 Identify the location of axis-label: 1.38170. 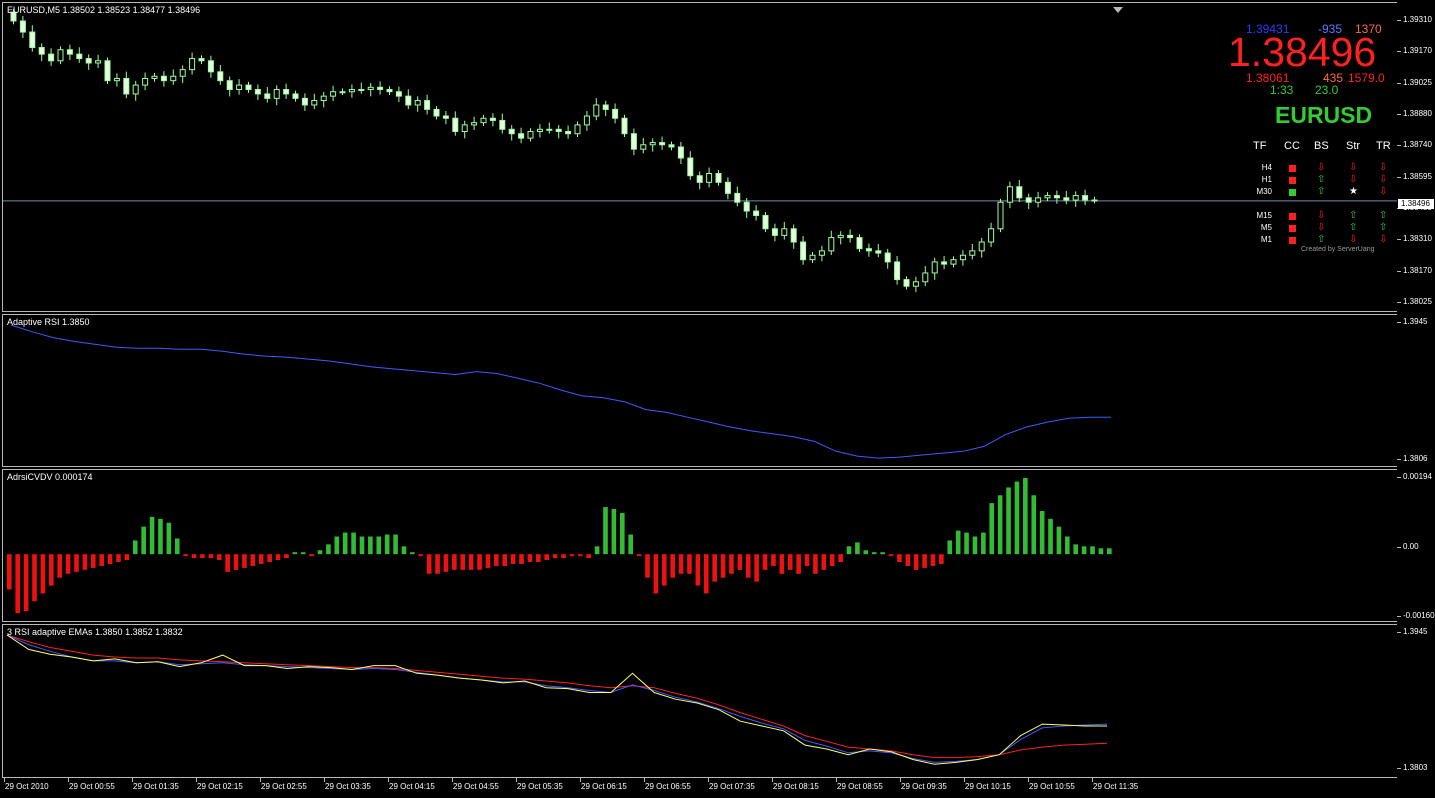
(1417, 270).